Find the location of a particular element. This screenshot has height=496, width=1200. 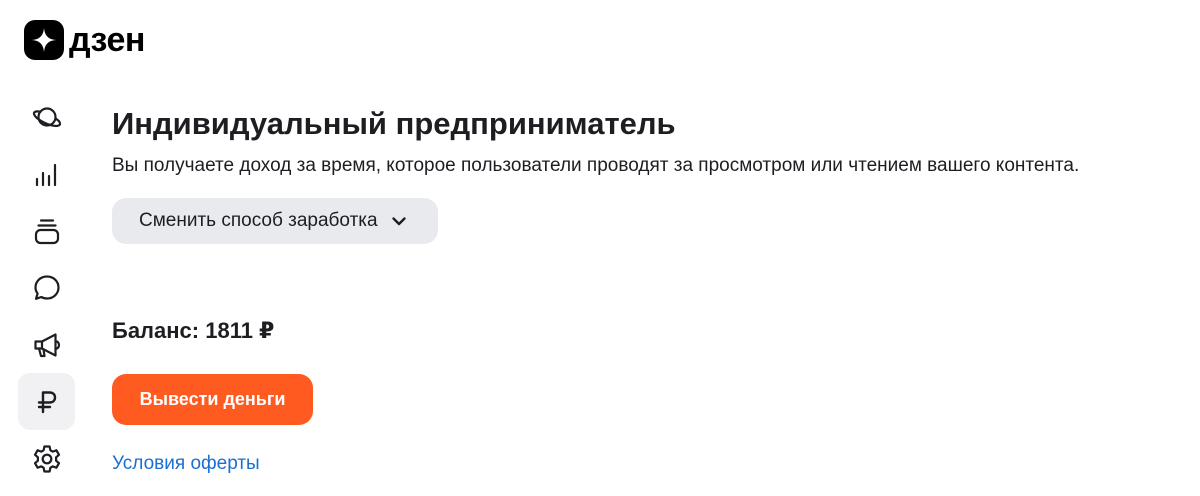

megaphone-icon is located at coordinates (46, 344).